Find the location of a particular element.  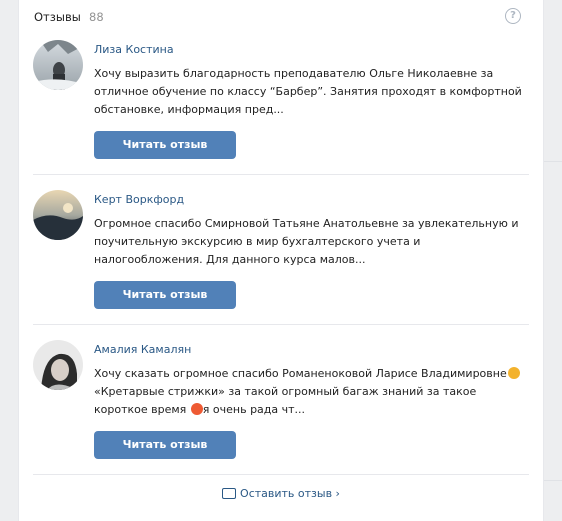

leave-review-link: Оставить отзыв › is located at coordinates (281, 494).